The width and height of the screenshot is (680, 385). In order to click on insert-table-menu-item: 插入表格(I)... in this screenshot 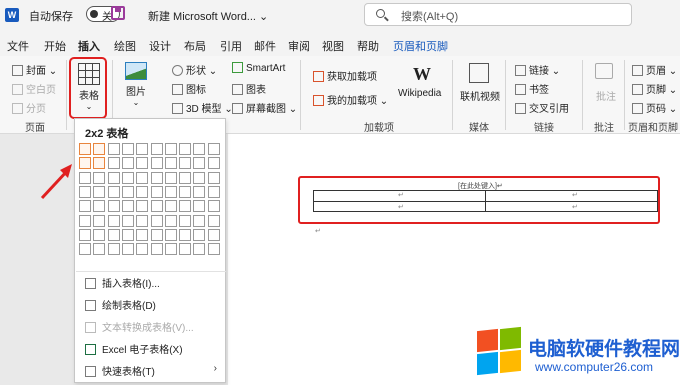, I will do `click(122, 282)`.